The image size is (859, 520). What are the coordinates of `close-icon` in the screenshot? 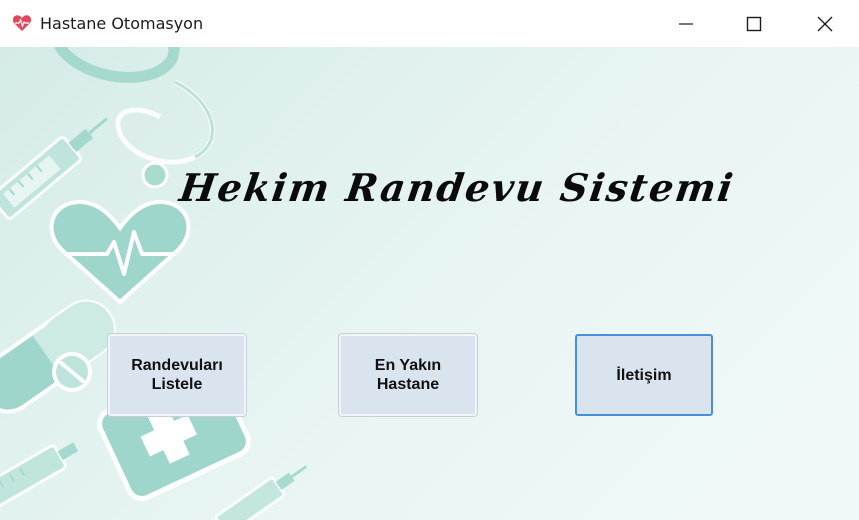 It's located at (825, 23).